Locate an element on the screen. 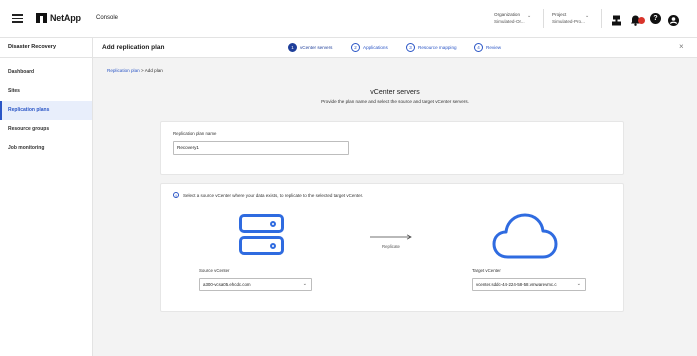  service-name: Disaster Recovery is located at coordinates (46, 48).